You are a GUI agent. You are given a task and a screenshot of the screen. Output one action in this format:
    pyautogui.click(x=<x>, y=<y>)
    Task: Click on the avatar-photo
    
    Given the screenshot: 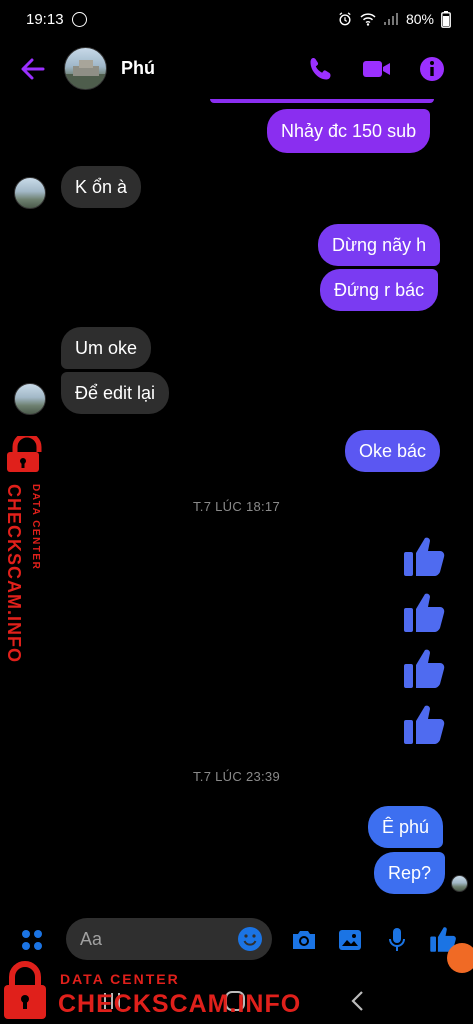 What is the action you would take?
    pyautogui.click(x=85, y=74)
    